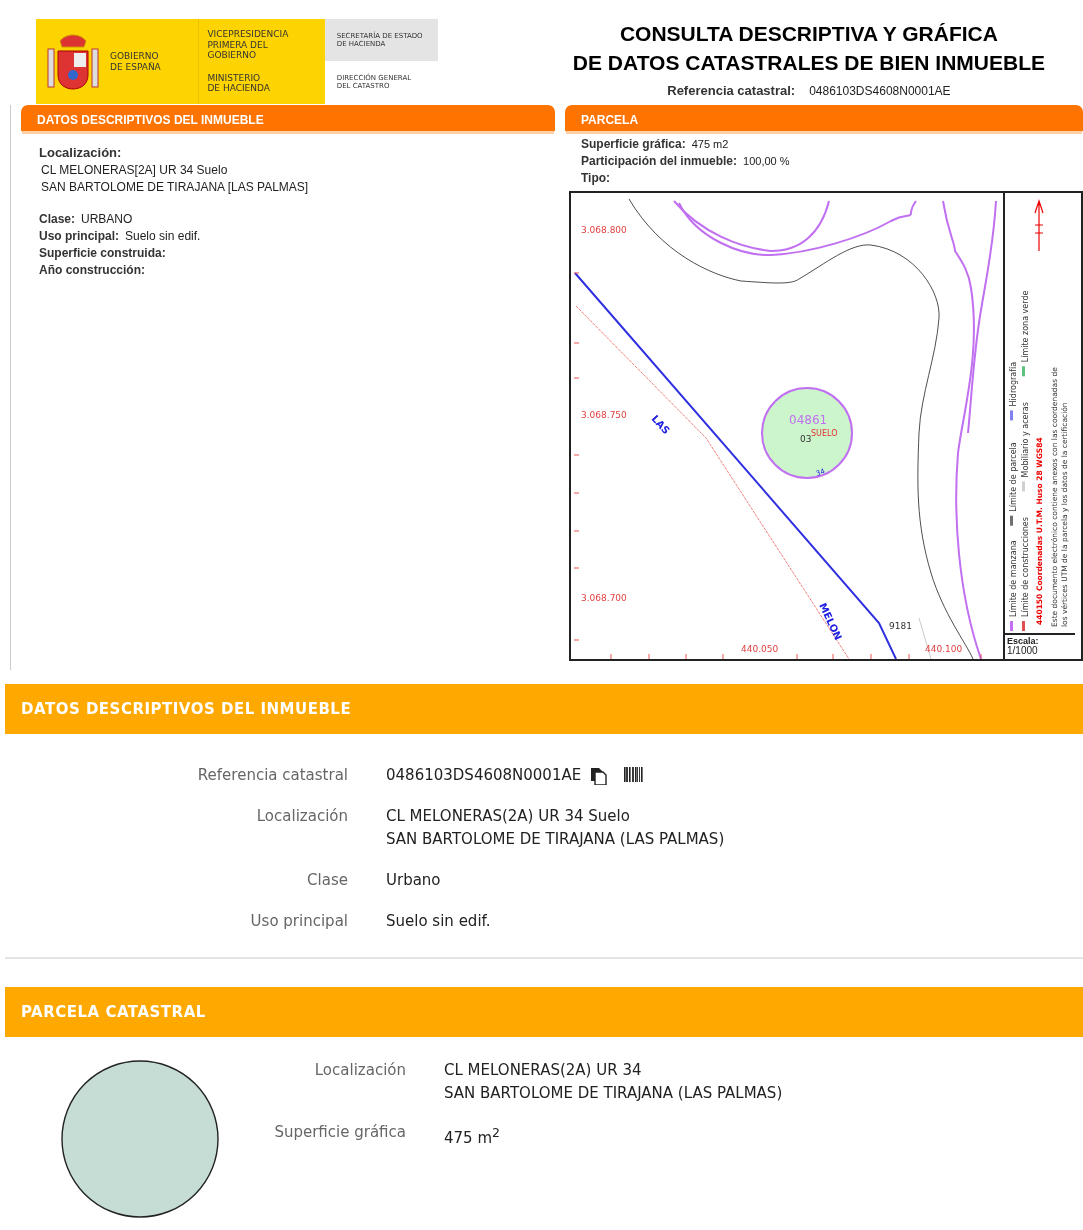 Image resolution: width=1083 pixels, height=1230 pixels. Describe the element at coordinates (731, 90) in the screenshot. I see `field-label: Referencia catastral:` at that location.